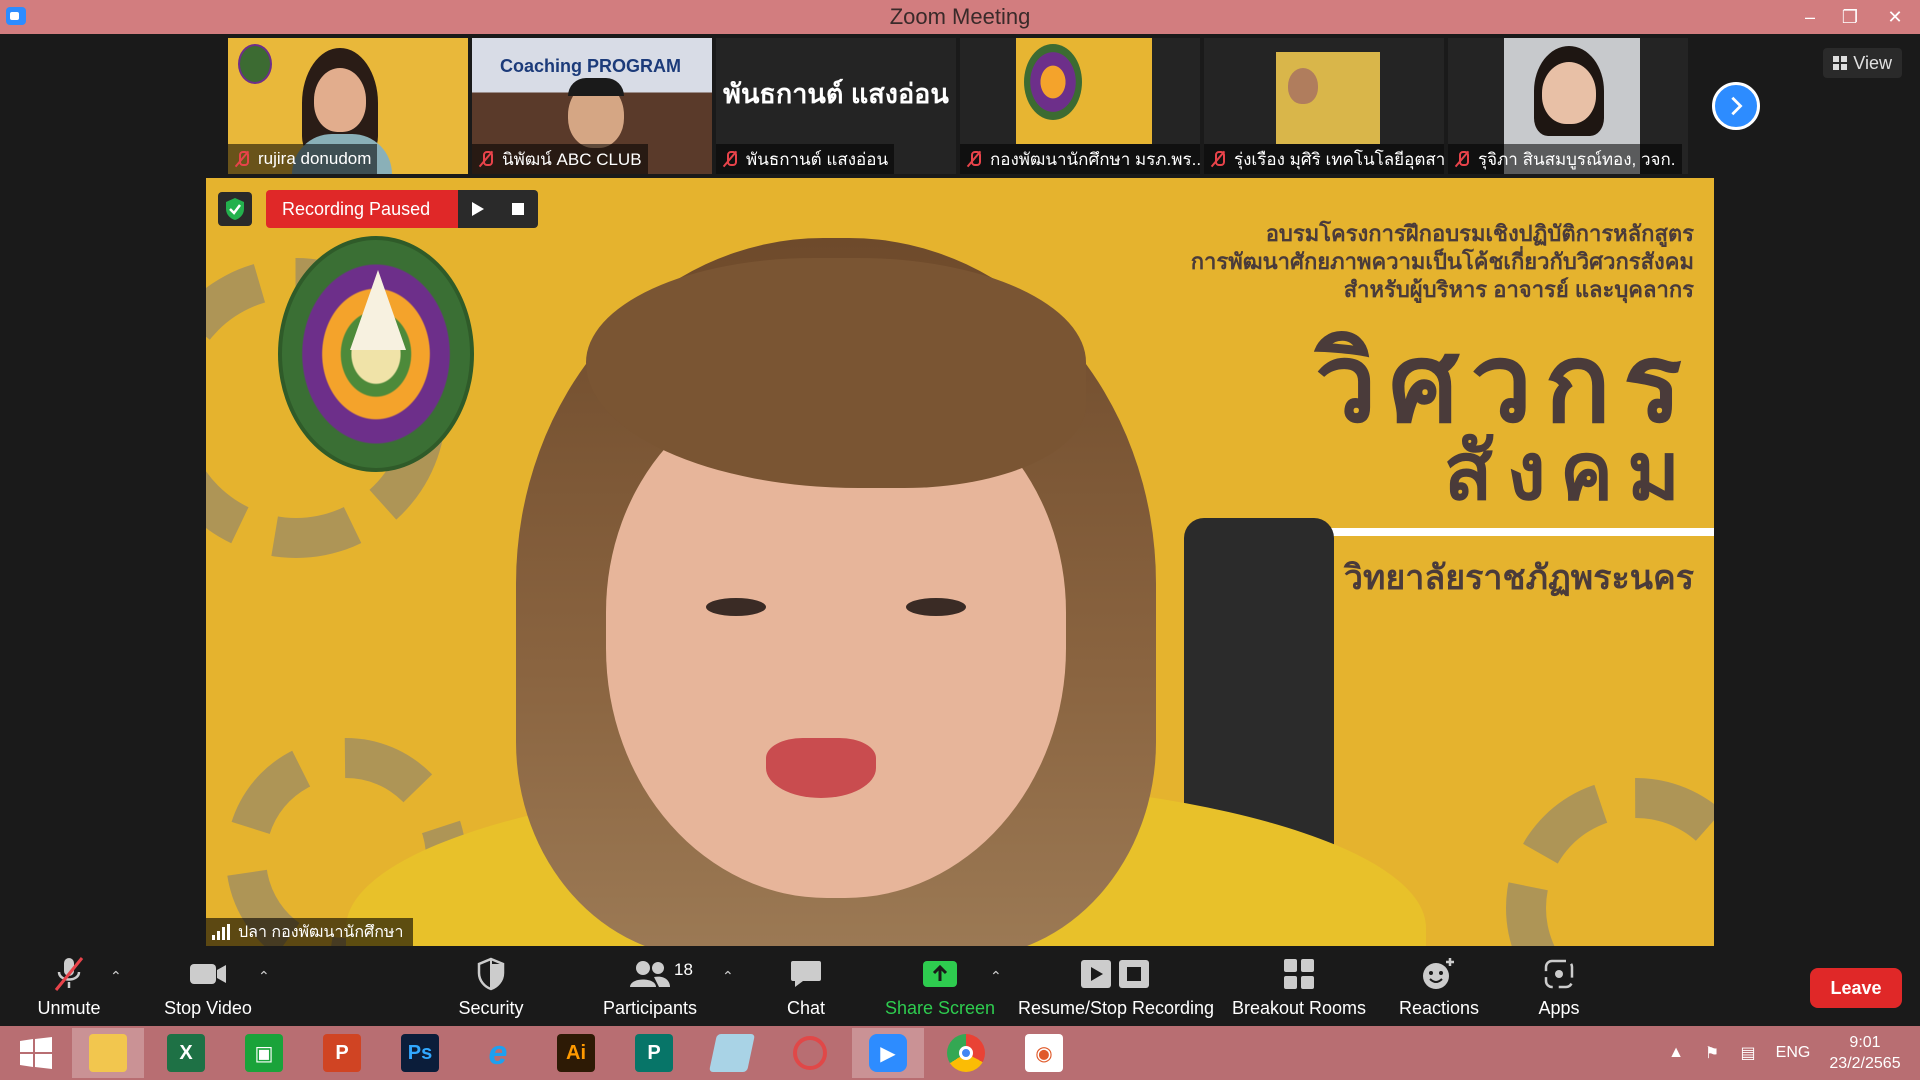 Image resolution: width=1920 pixels, height=1080 pixels. Describe the element at coordinates (940, 974) in the screenshot. I see `share-screen-icon` at that location.